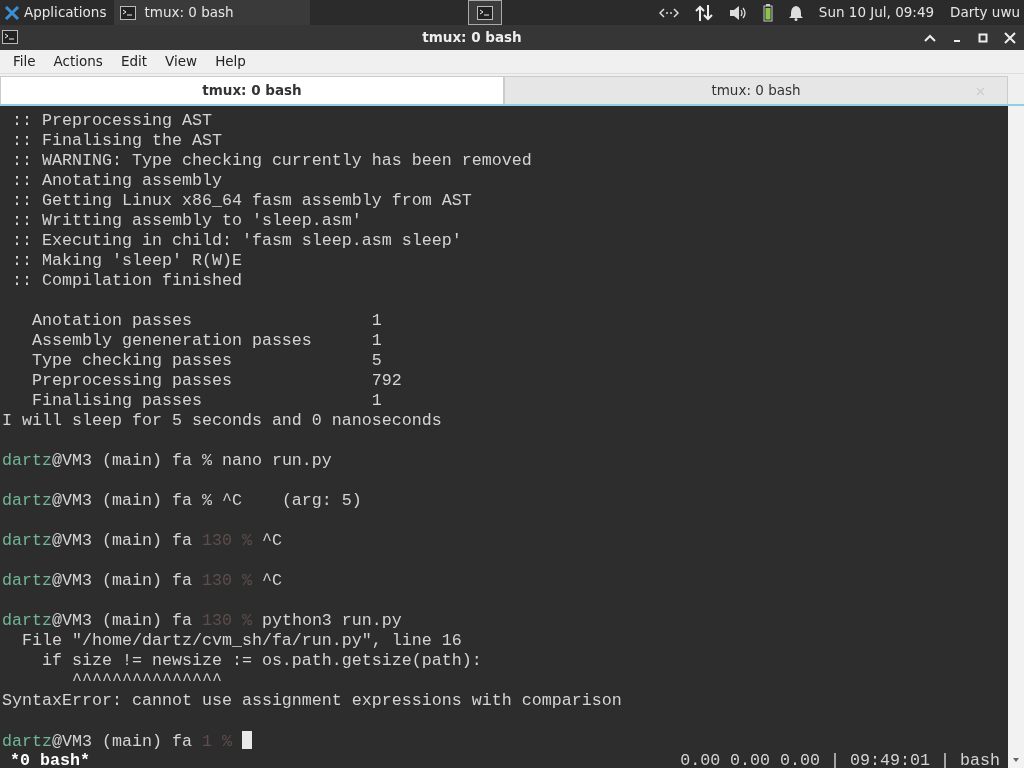 This screenshot has width=1024, height=768. What do you see at coordinates (261, 660) in the screenshot?
I see `output-line: if size != newsize := os.path.getsize(path):` at bounding box center [261, 660].